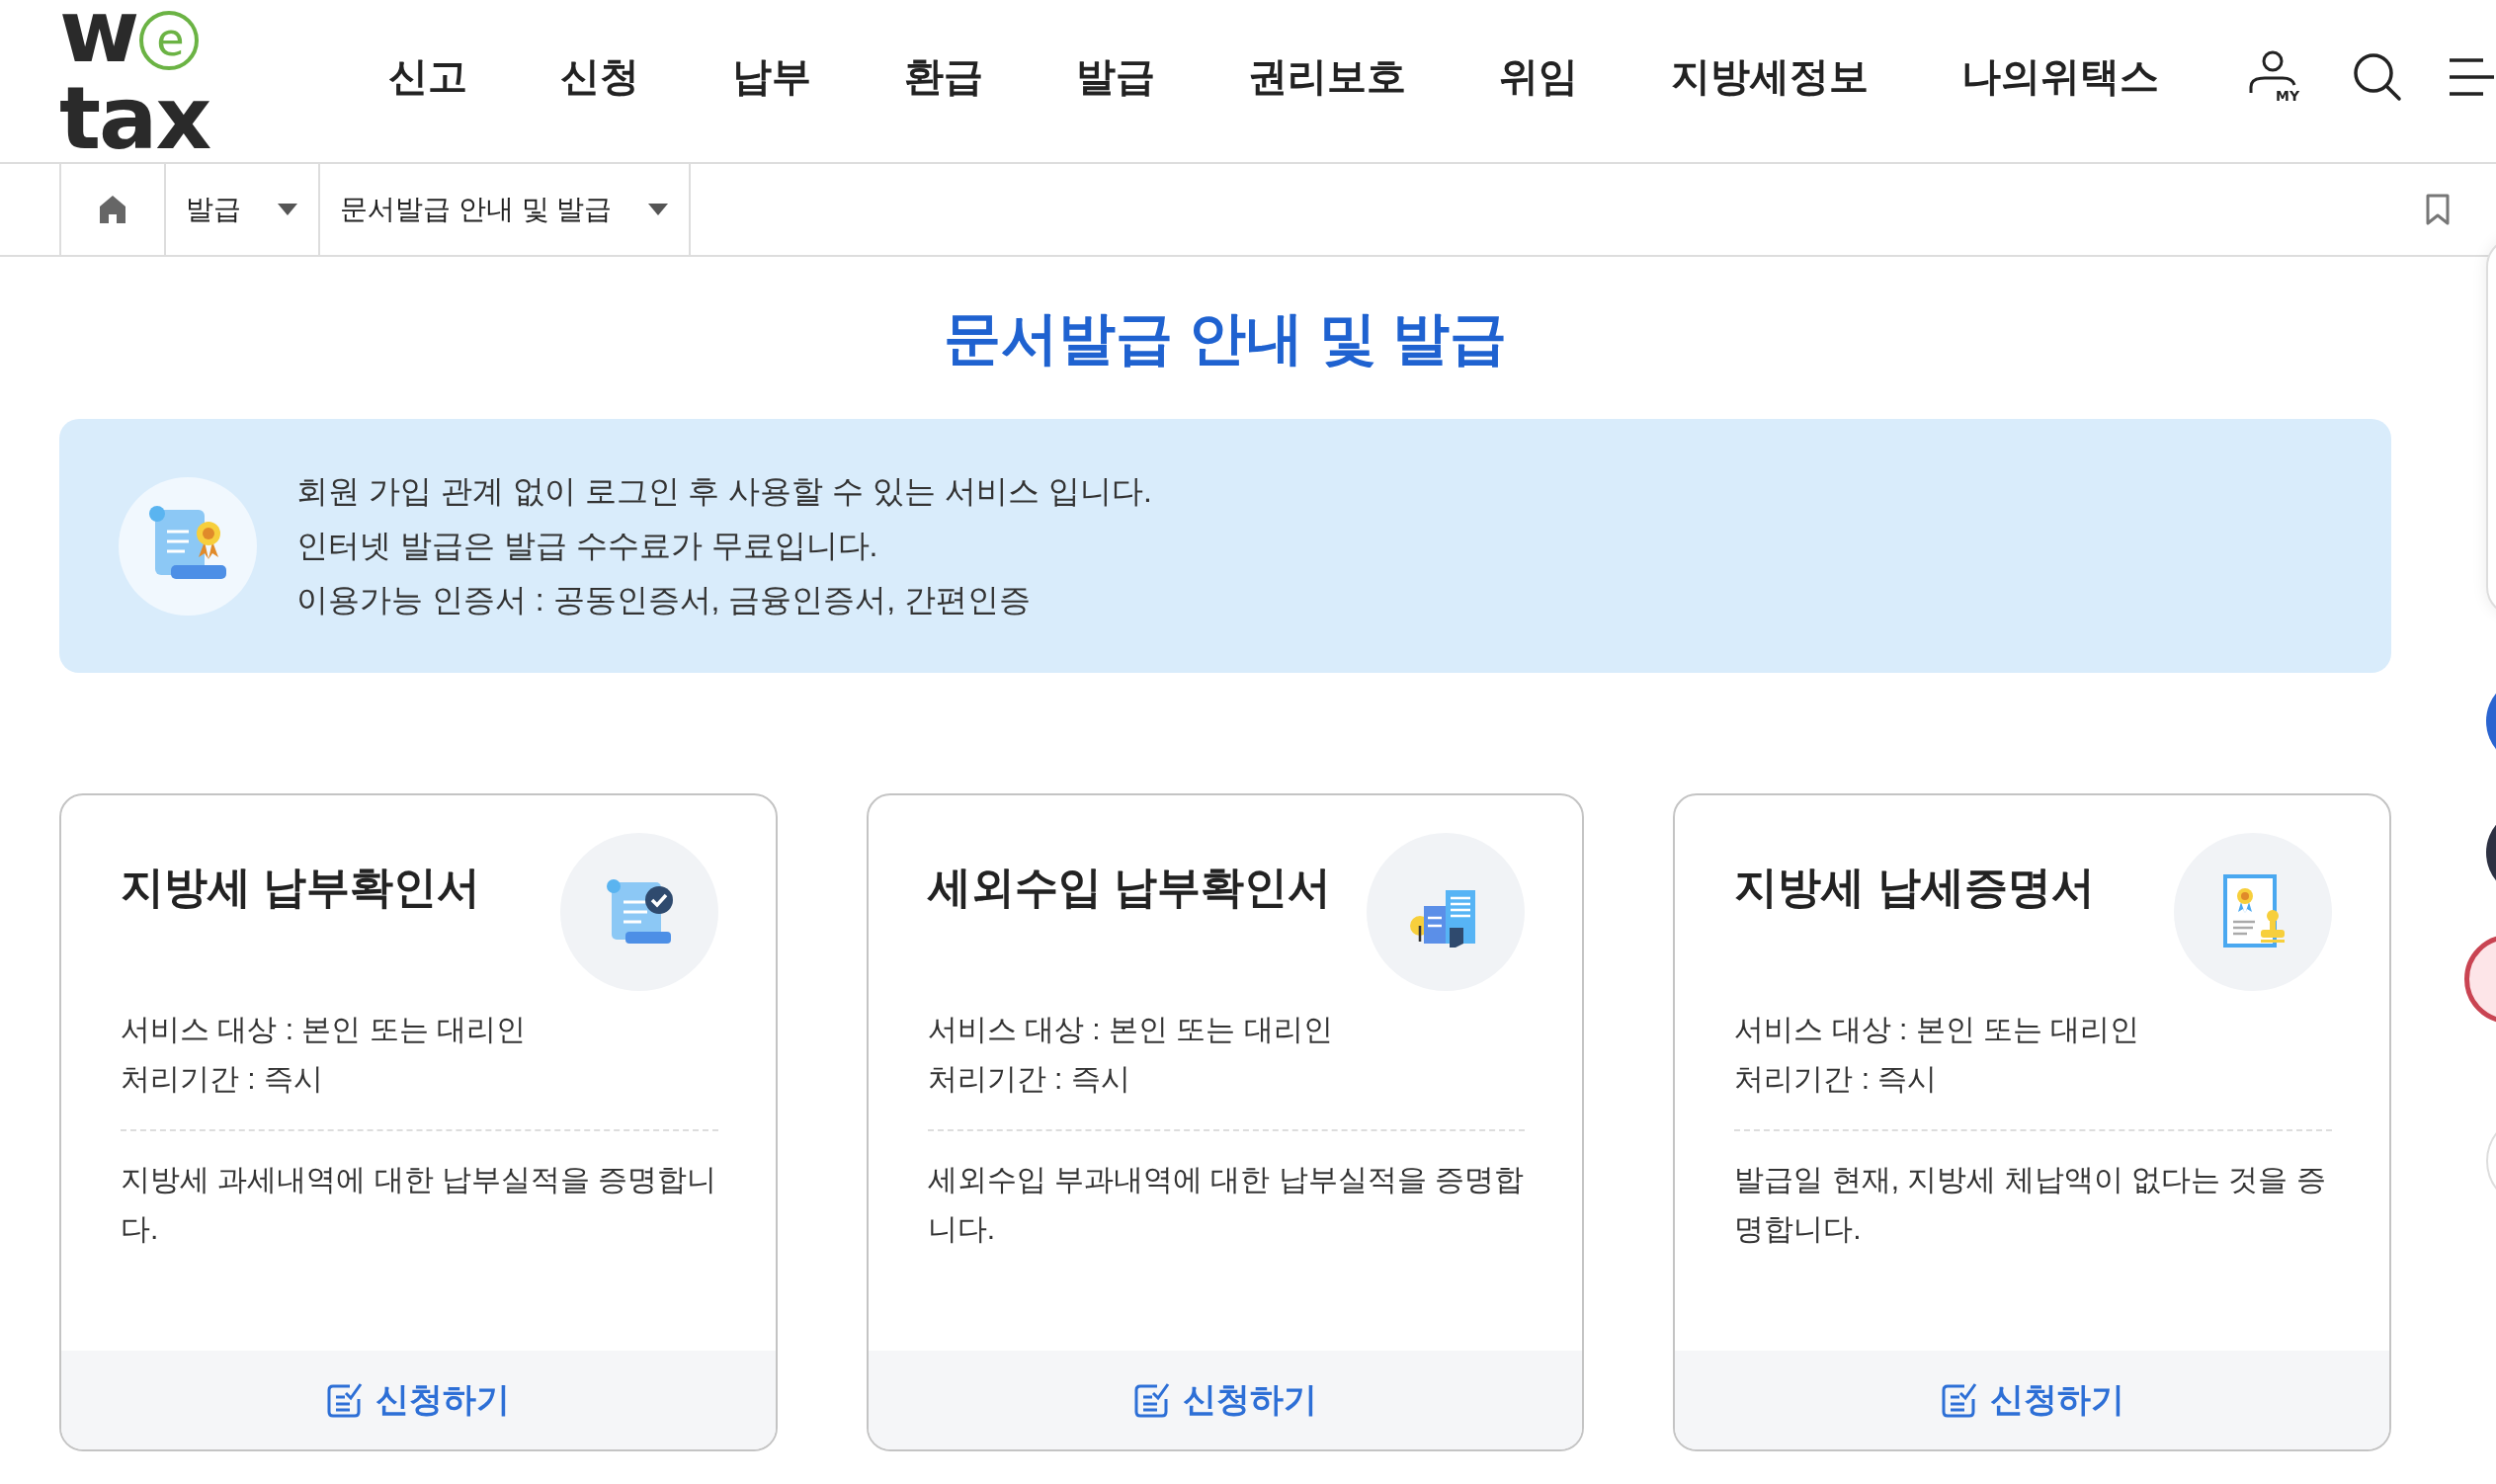  I want to click on notice-text: 이용가능 인증서 : 공동인증서, 금융인증서, 간편인증, so click(664, 600).